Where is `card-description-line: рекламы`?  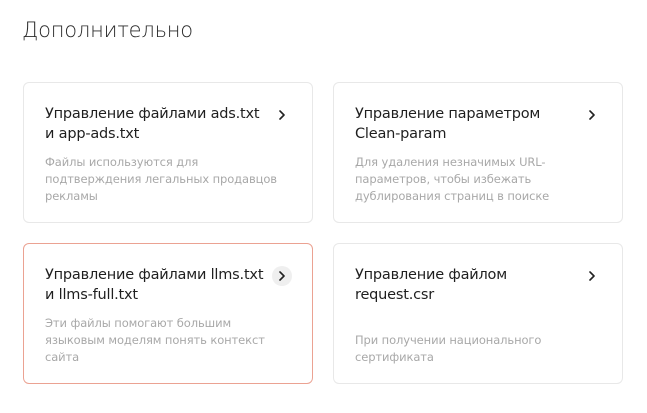
card-description-line: рекламы is located at coordinates (71, 196).